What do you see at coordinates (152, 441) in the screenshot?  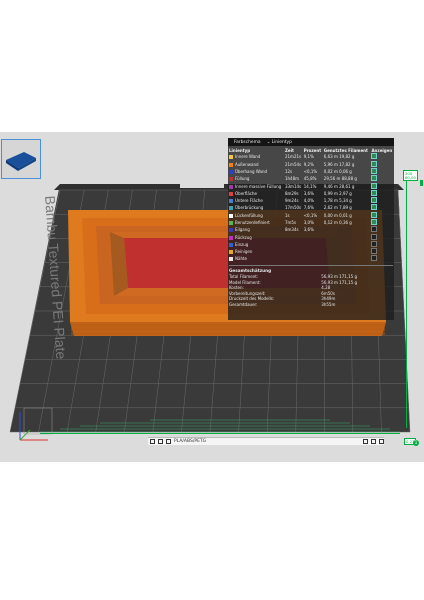 I see `layers-icon` at bounding box center [152, 441].